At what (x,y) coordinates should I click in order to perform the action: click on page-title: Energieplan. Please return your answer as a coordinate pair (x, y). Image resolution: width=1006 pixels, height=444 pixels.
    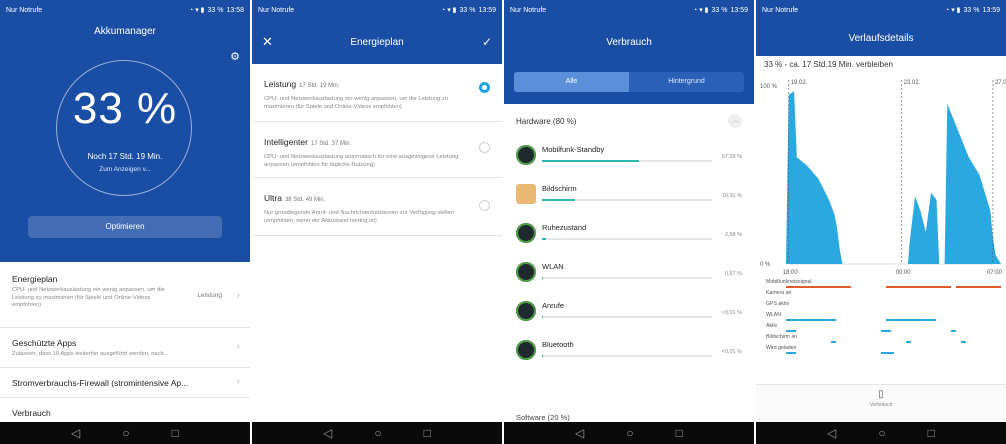
    Looking at the image, I should click on (377, 42).